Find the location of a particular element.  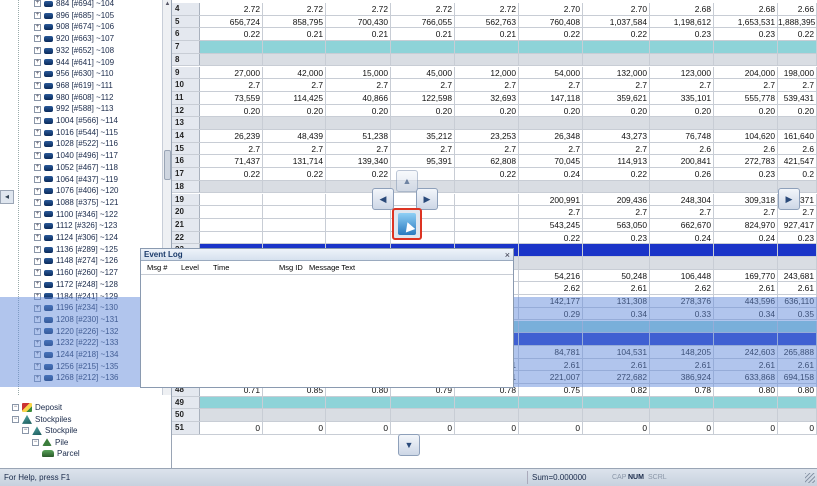

tree-item: +1268 [#212] ~136 is located at coordinates (76, 378).